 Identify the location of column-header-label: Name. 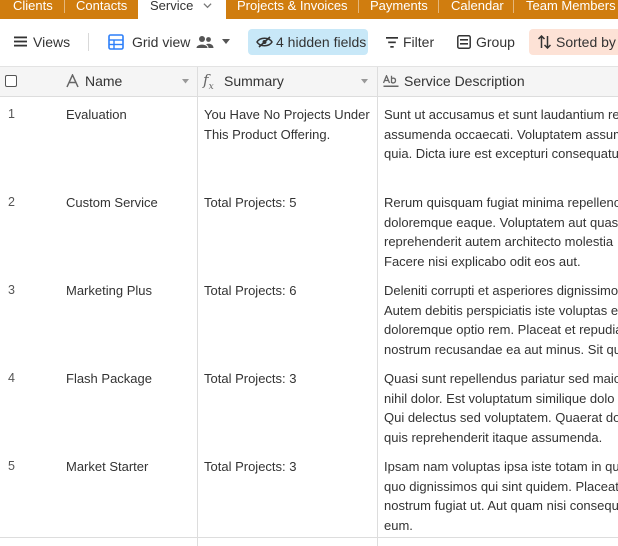
(104, 81).